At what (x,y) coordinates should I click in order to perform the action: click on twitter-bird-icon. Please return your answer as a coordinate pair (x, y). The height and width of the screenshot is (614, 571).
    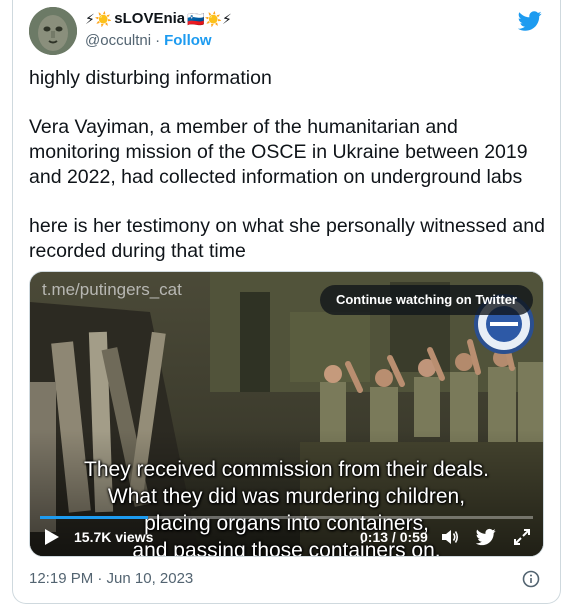
    Looking at the image, I should click on (530, 21).